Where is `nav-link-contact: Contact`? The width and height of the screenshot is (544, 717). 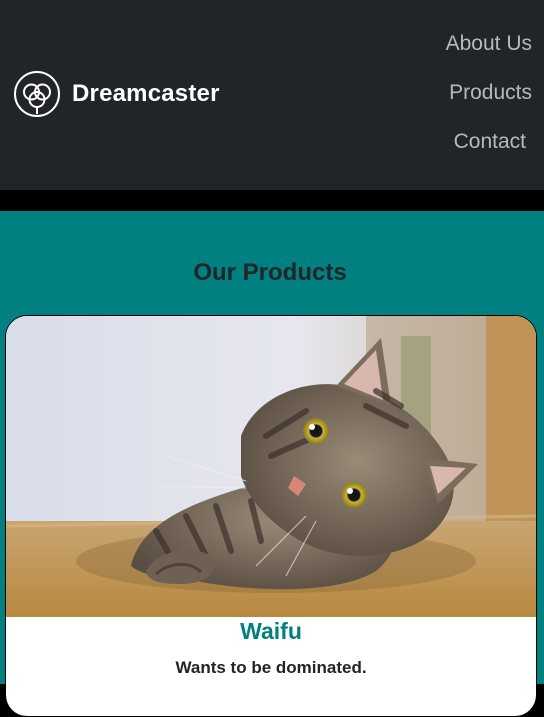
nav-link-contact: Contact is located at coordinates (472, 148).